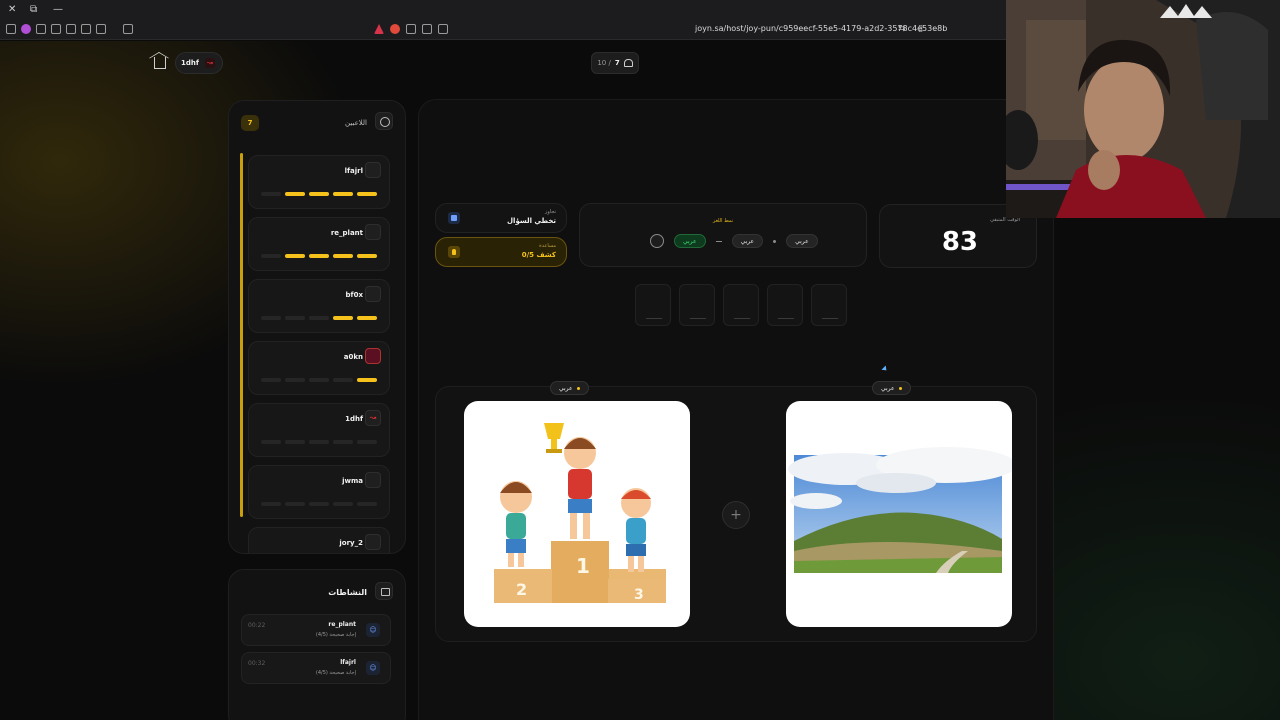 This screenshot has width=1280, height=720. I want to click on player-count-pill: 10 / 7, so click(615, 63).